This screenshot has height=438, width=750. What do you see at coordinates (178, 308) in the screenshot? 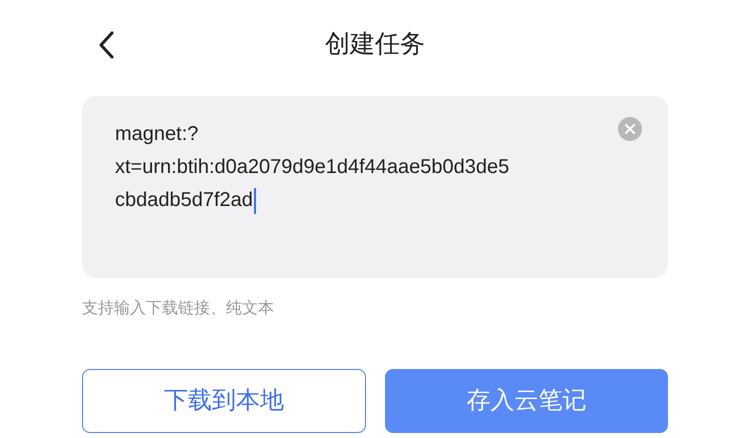
I see `hint-text: 支持输入下载链接、纯文本` at bounding box center [178, 308].